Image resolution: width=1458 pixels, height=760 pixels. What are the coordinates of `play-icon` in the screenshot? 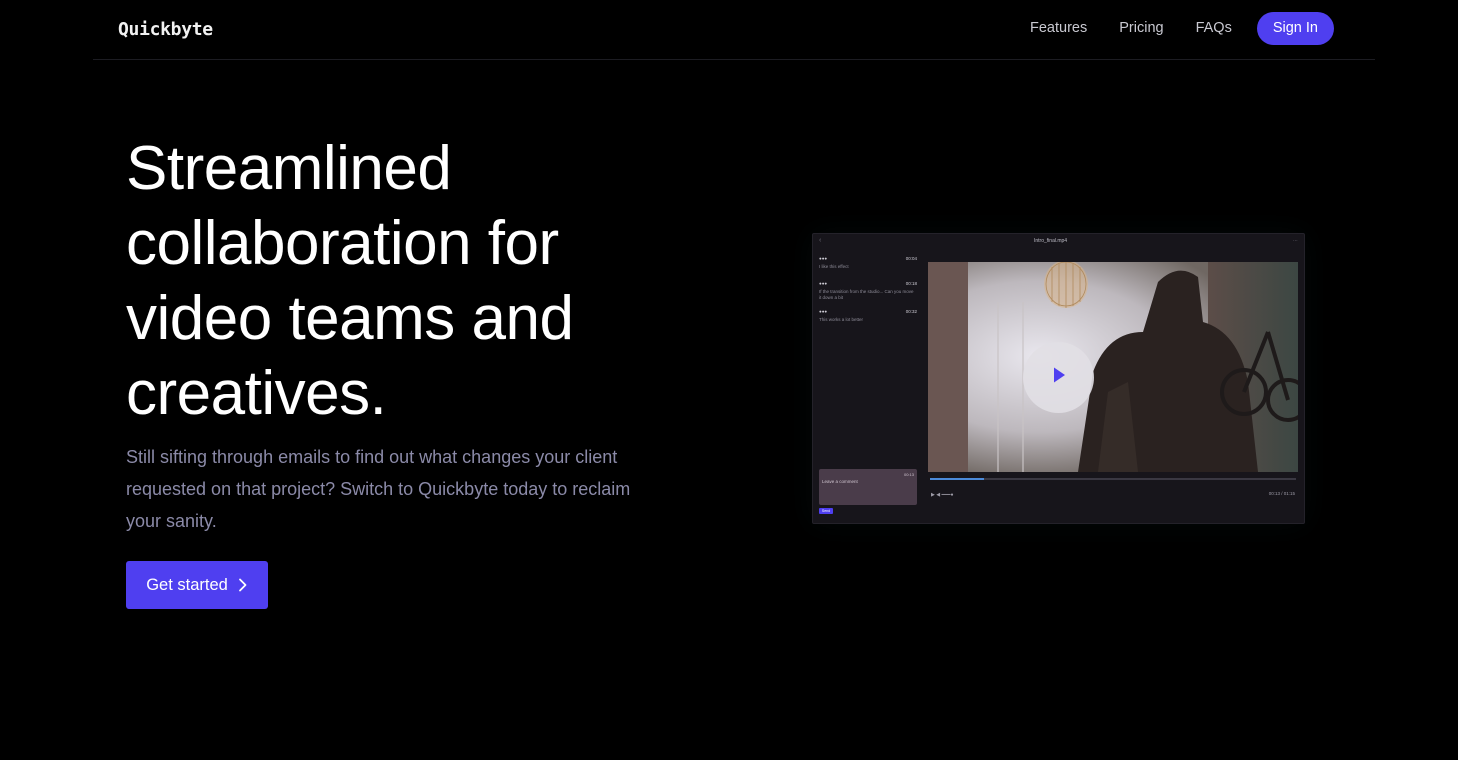 It's located at (1059, 377).